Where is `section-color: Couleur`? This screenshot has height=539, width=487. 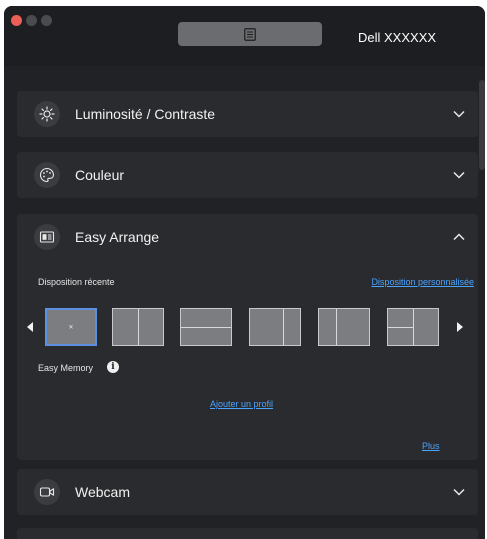 section-color: Couleur is located at coordinates (247, 175).